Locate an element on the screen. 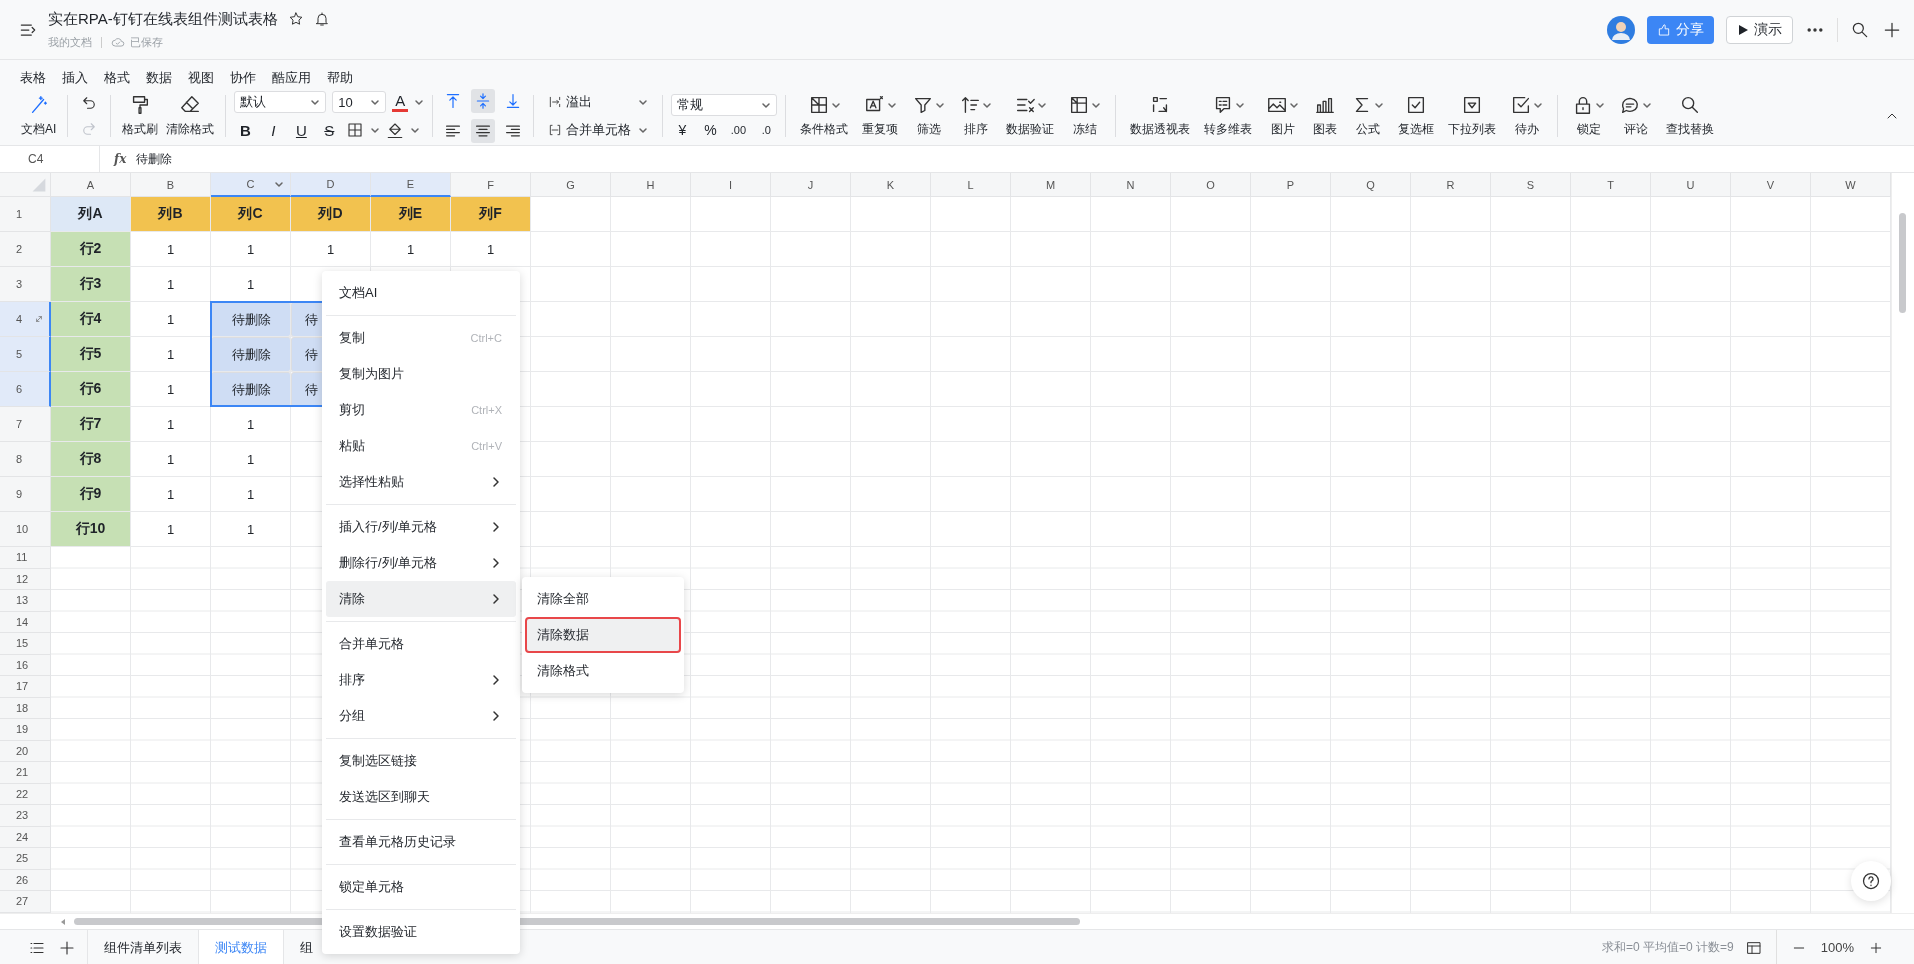  ai-button: 文档AI is located at coordinates (39, 116).